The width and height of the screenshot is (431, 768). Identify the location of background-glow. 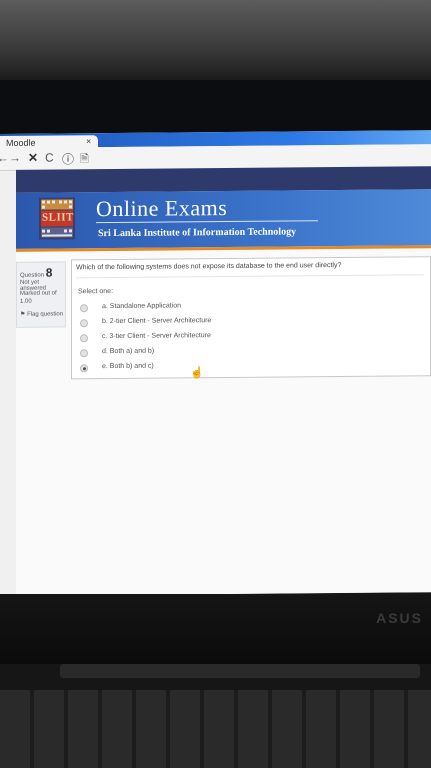
(215, 40).